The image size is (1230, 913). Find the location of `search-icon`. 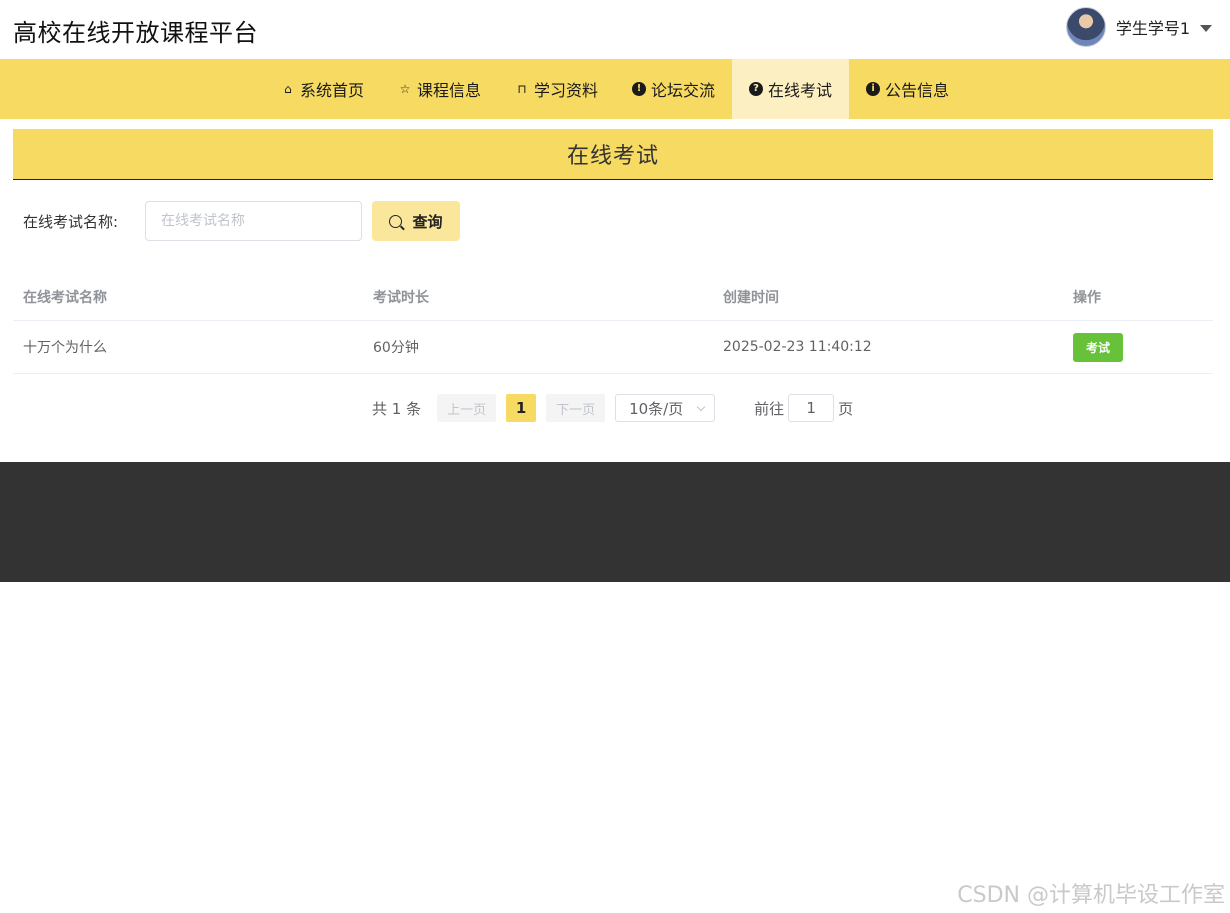

search-icon is located at coordinates (396, 221).